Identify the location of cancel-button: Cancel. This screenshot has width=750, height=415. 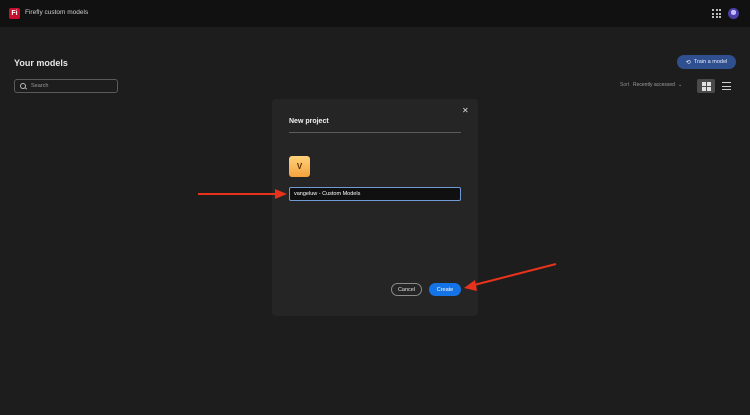
(406, 289).